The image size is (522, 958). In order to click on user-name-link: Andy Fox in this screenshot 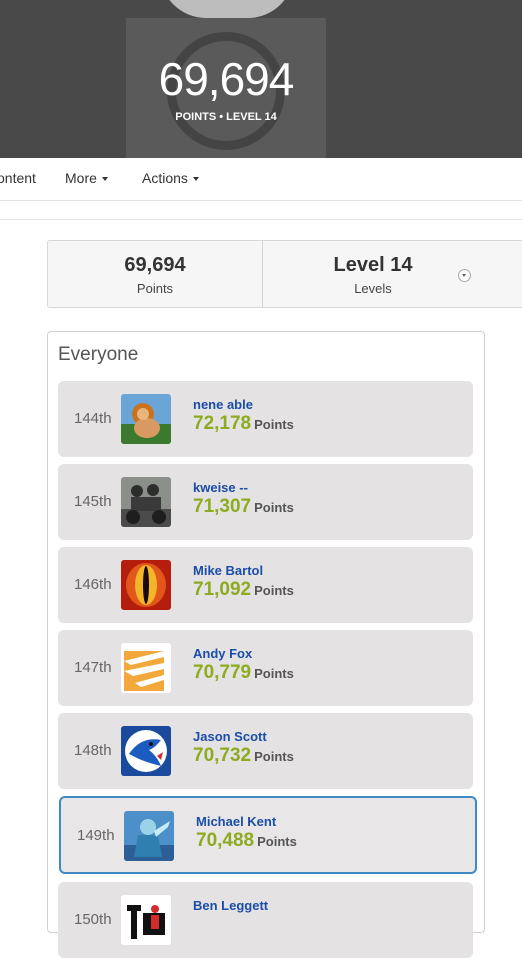, I will do `click(222, 653)`.